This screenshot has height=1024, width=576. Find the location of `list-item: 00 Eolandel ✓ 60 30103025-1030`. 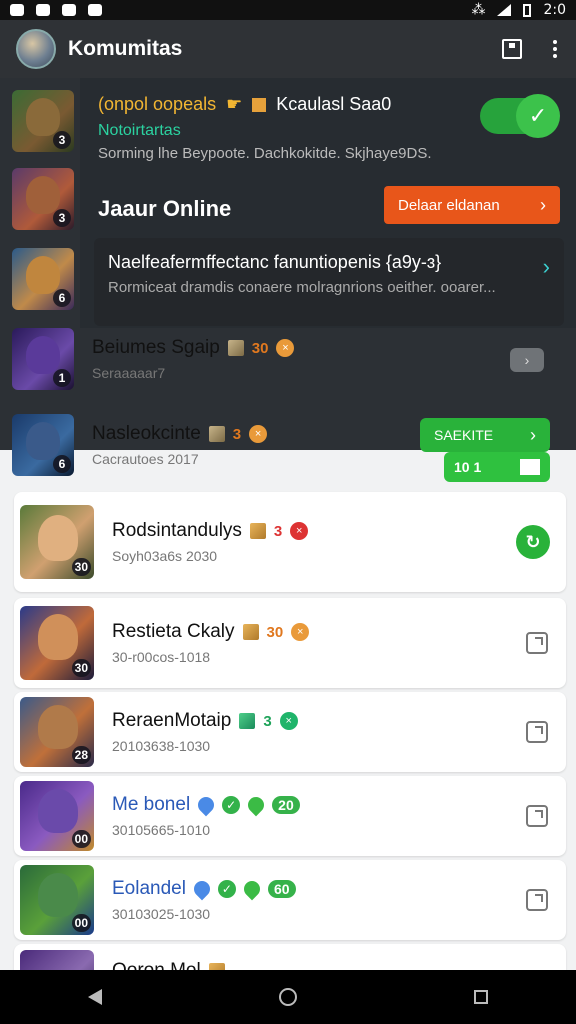

list-item: 00 Eolandel ✓ 60 30103025-1030 is located at coordinates (290, 900).